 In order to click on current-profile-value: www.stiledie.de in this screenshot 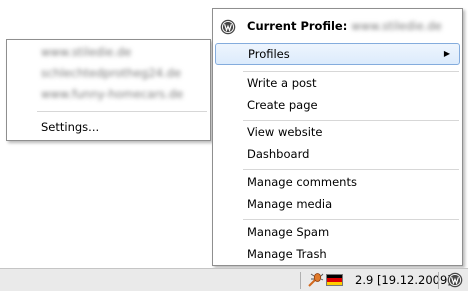, I will do `click(396, 26)`.